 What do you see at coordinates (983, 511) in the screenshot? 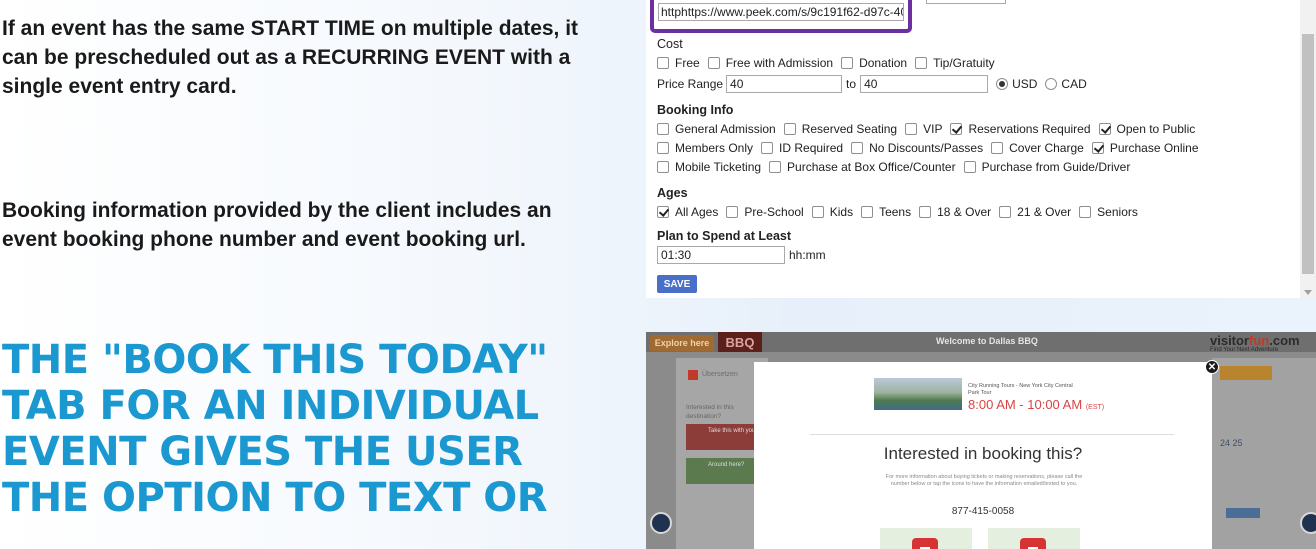
I see `booking-phone: 877-415-0058` at bounding box center [983, 511].